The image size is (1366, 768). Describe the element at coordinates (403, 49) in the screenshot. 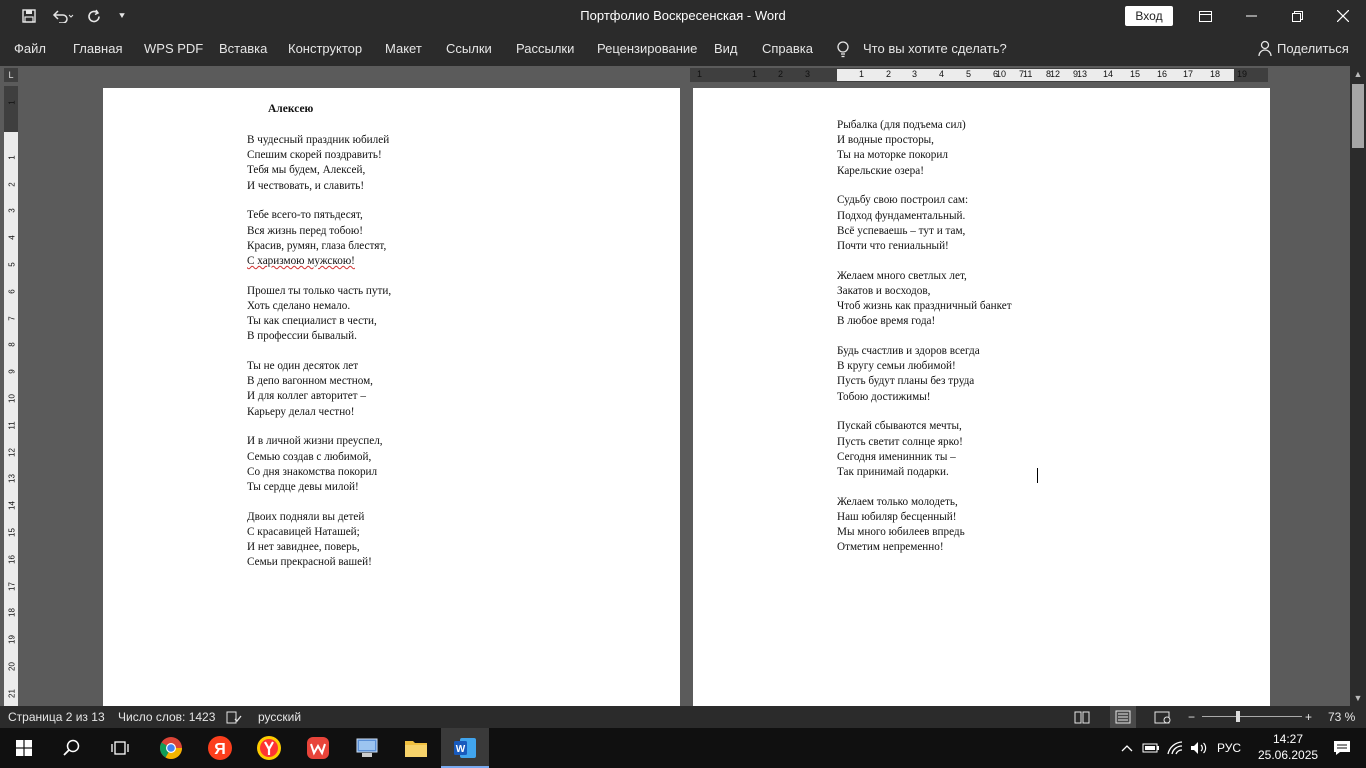

I see `tab-layout: Макет` at that location.